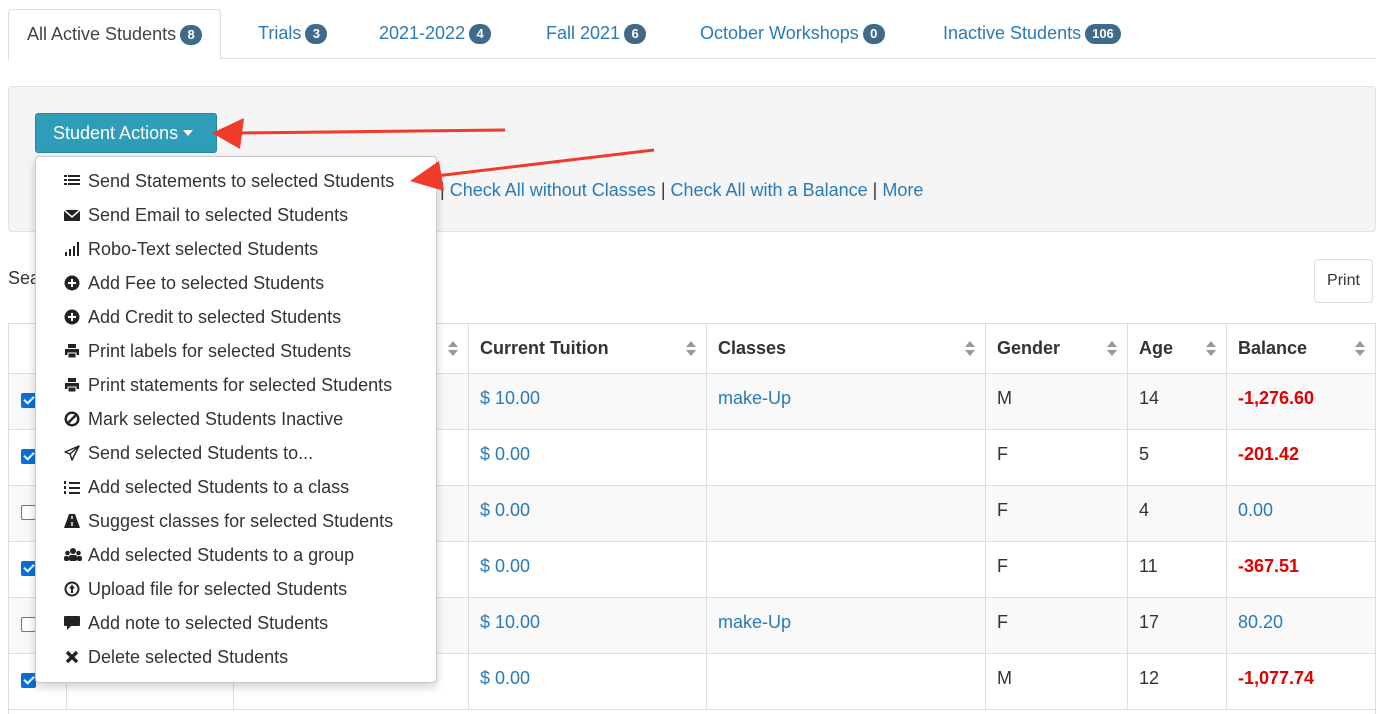 This screenshot has width=1390, height=714. What do you see at coordinates (115, 34) in the screenshot?
I see `tab-all-active-students: All Active Students 8` at bounding box center [115, 34].